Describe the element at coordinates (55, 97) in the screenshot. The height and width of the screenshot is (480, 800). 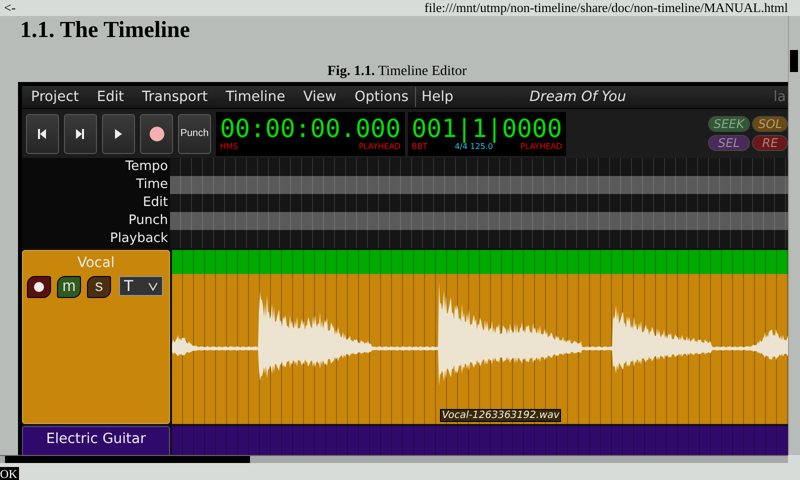
I see `menu-item: Project` at that location.